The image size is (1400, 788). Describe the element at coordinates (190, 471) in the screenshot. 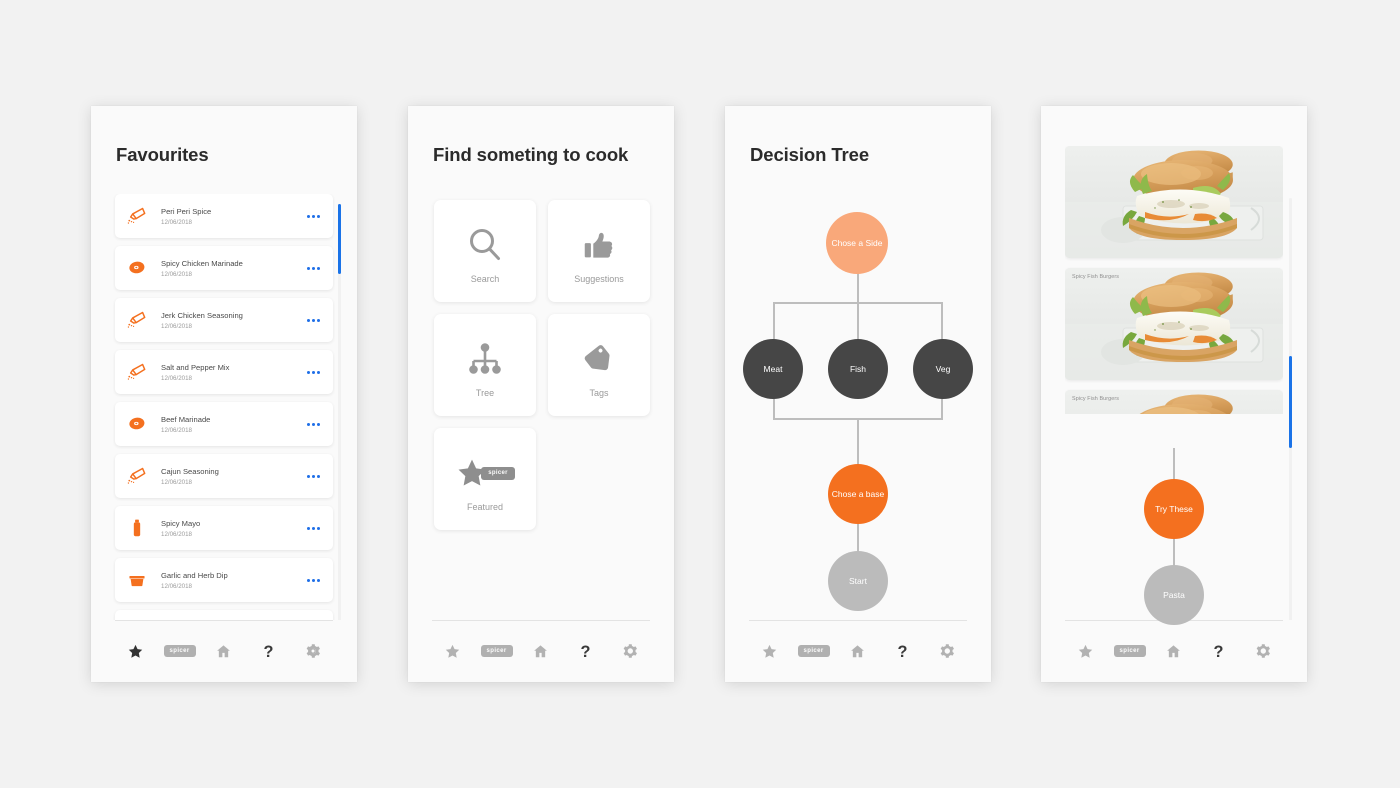

I see `favourite-name: Cajun Seasoning` at that location.